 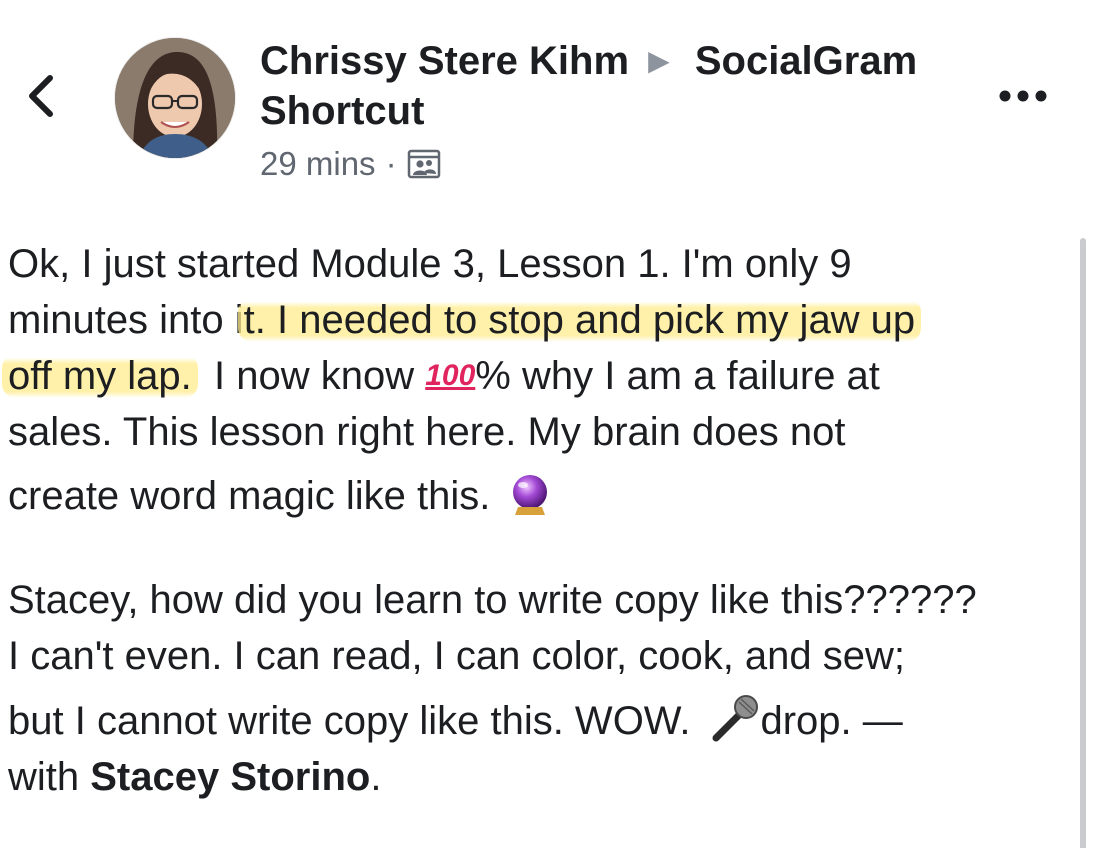 What do you see at coordinates (318, 164) in the screenshot?
I see `timestamp: 29 mins` at bounding box center [318, 164].